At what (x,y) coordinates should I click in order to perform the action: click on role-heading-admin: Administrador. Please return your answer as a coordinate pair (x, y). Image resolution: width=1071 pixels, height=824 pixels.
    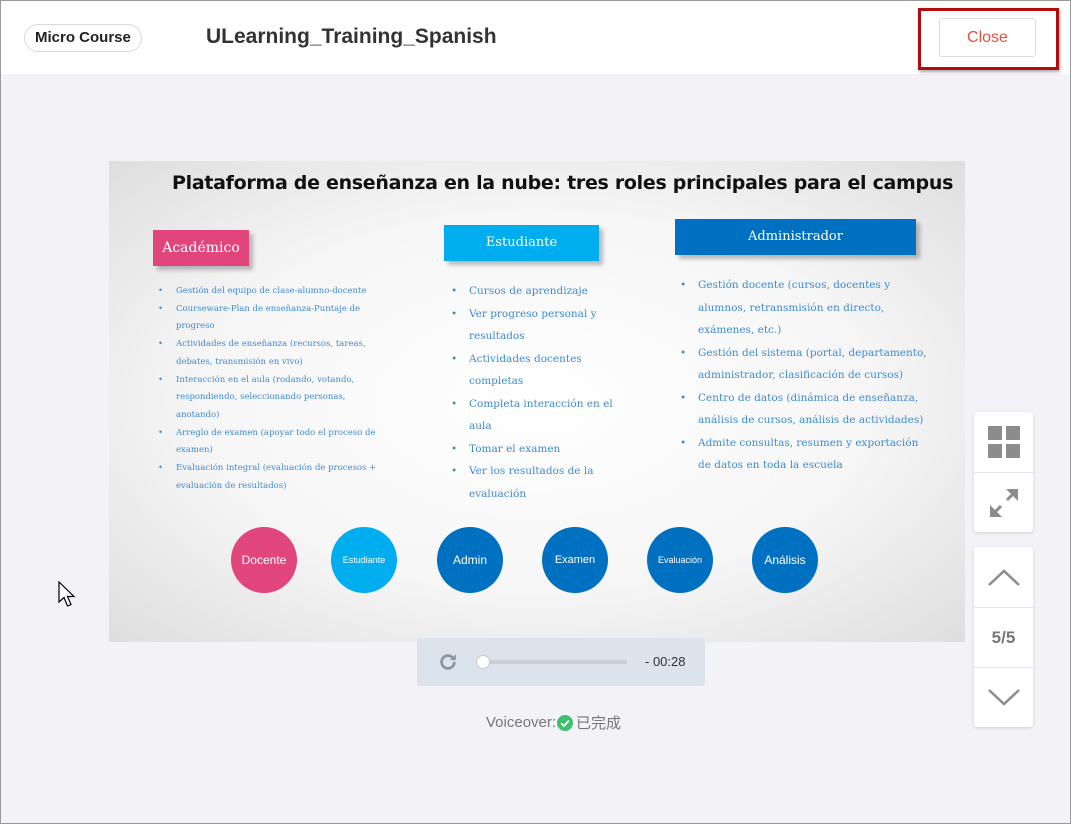
    Looking at the image, I should click on (795, 237).